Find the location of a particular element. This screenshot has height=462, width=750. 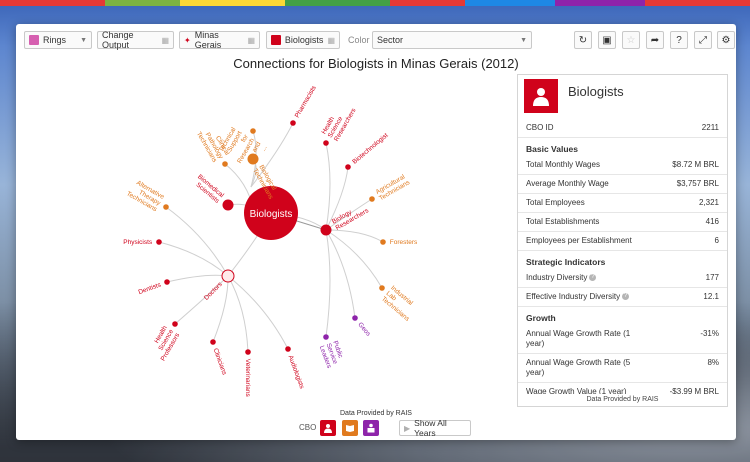

help-icon: ? is located at coordinates (679, 40).